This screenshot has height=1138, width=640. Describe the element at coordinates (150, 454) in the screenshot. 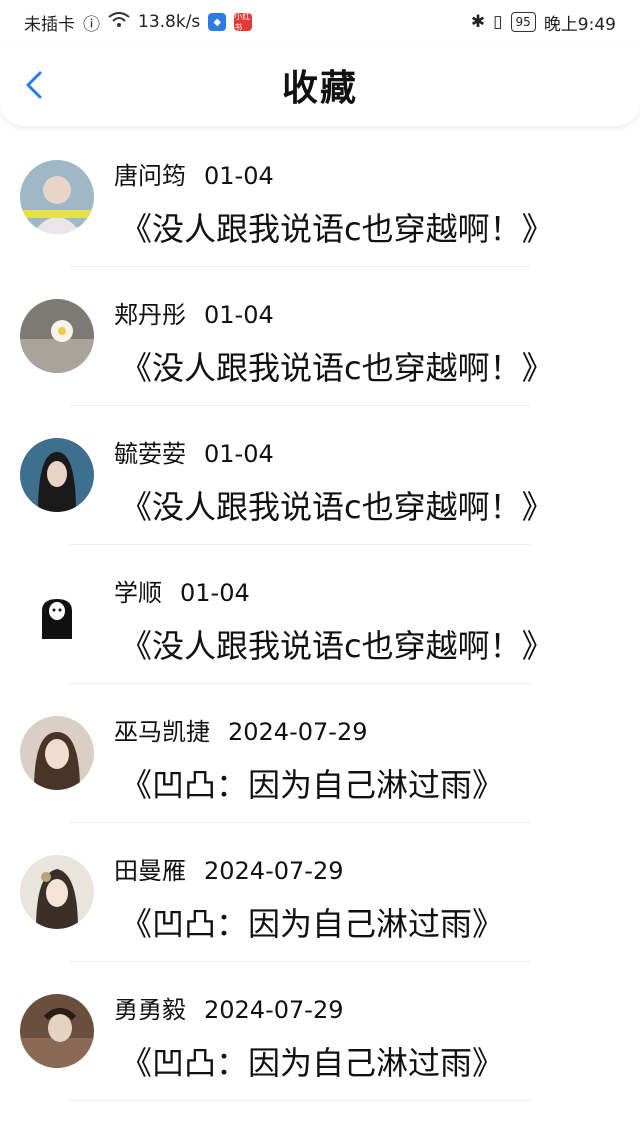

I see `author-name: 毓荌荌` at that location.